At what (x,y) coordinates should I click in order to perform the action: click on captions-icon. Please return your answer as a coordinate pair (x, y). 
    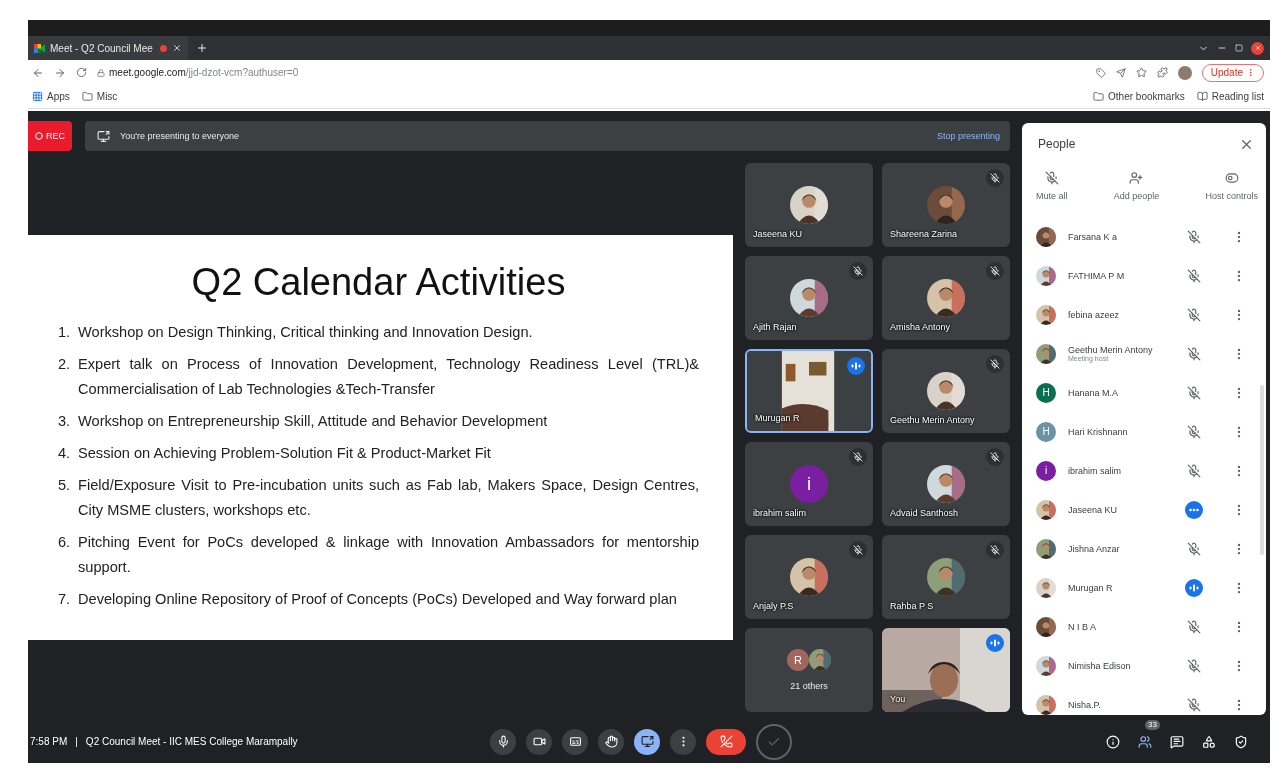
    Looking at the image, I should click on (575, 741).